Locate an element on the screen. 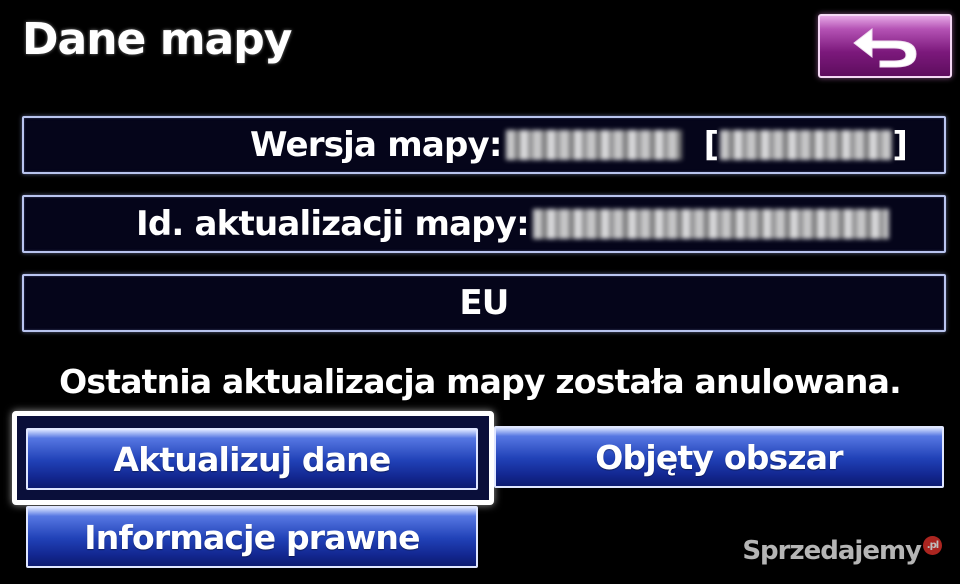 This screenshot has width=960, height=584. watermark-badge: .pl is located at coordinates (932, 545).